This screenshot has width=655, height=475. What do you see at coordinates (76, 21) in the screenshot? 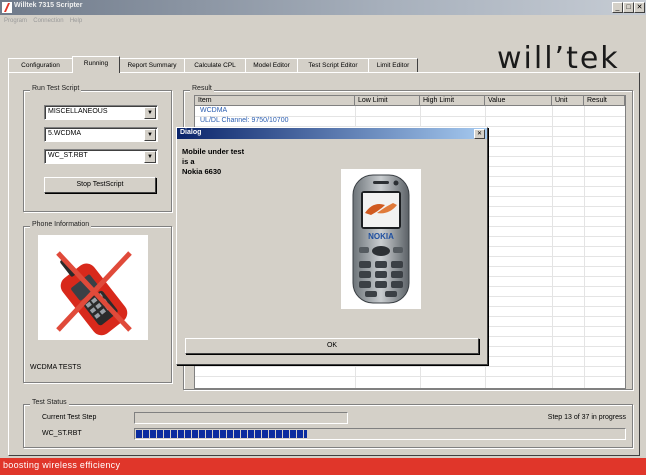
I see `menu-help: Help` at bounding box center [76, 21].